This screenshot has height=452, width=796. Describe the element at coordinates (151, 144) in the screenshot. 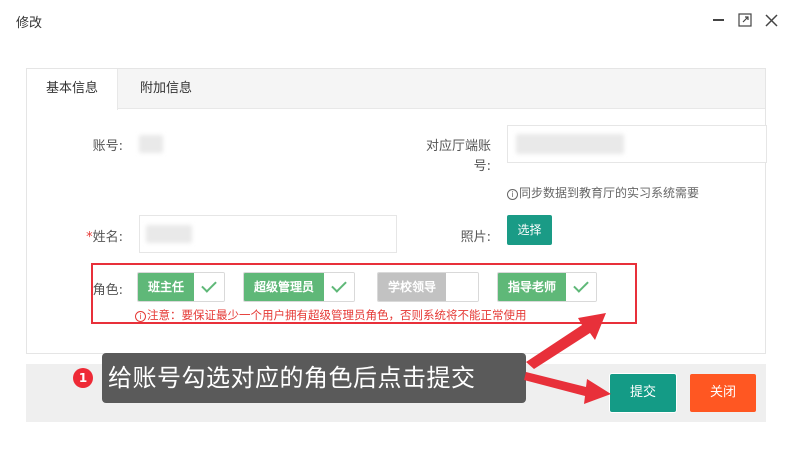

I see `account-value-redacted` at that location.